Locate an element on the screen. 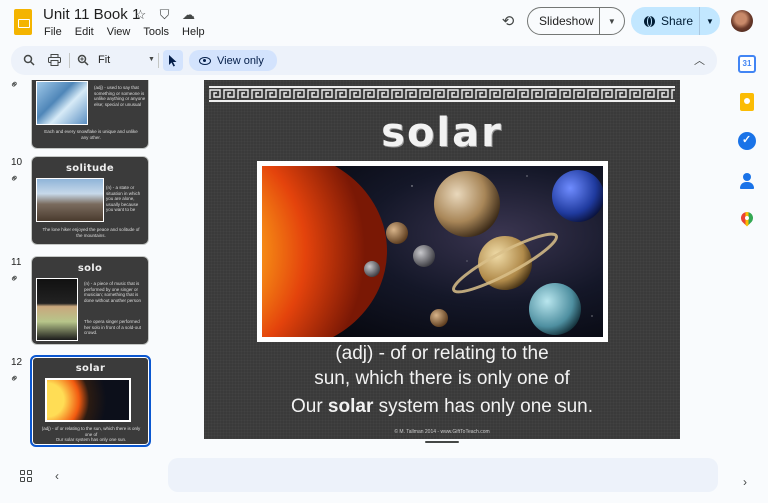 The image size is (768, 503). solar-system-image is located at coordinates (88, 400).